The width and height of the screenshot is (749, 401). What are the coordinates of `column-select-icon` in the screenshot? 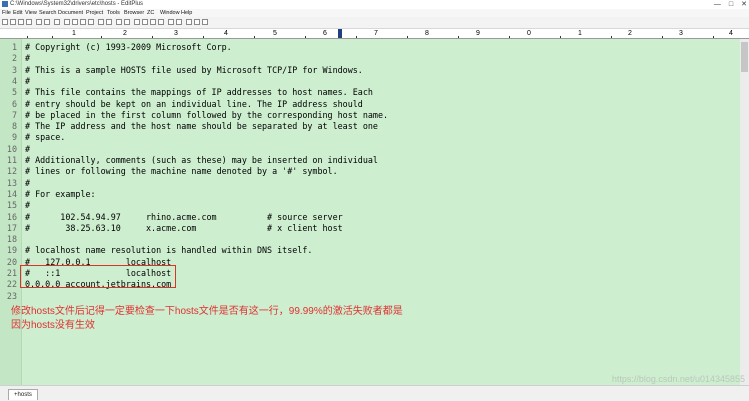 It's located at (171, 22).